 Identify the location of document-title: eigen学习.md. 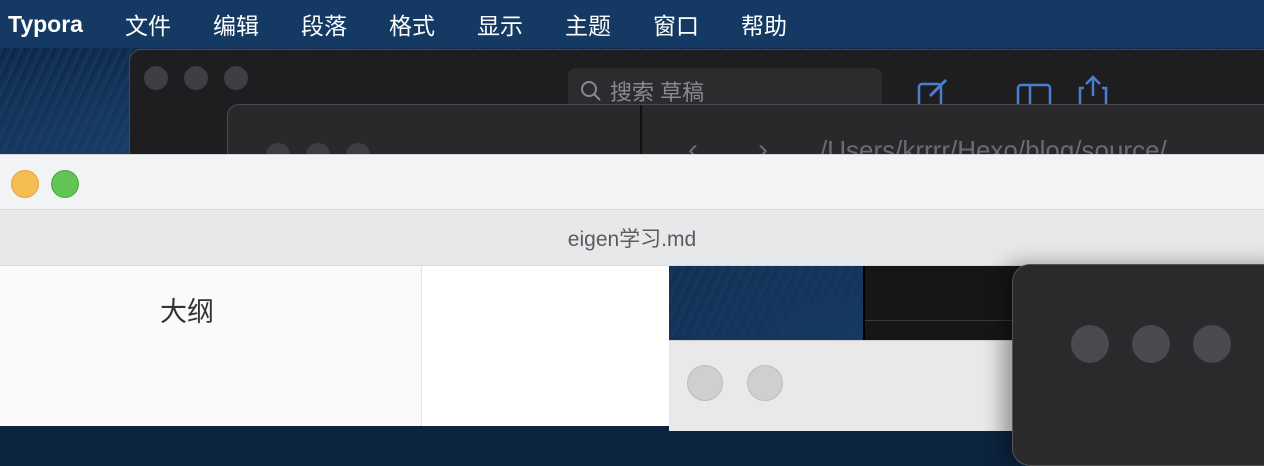
(632, 238).